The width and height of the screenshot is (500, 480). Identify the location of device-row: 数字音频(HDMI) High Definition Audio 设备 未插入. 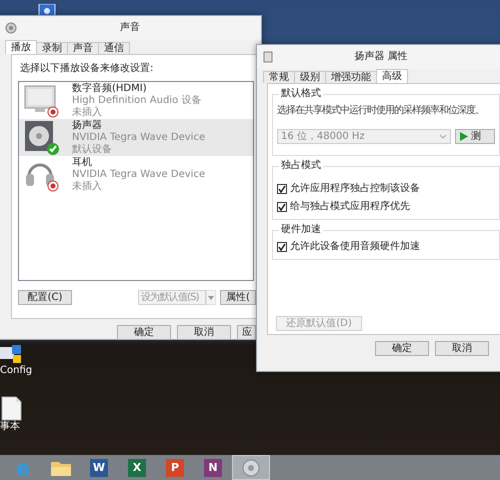
(136, 100).